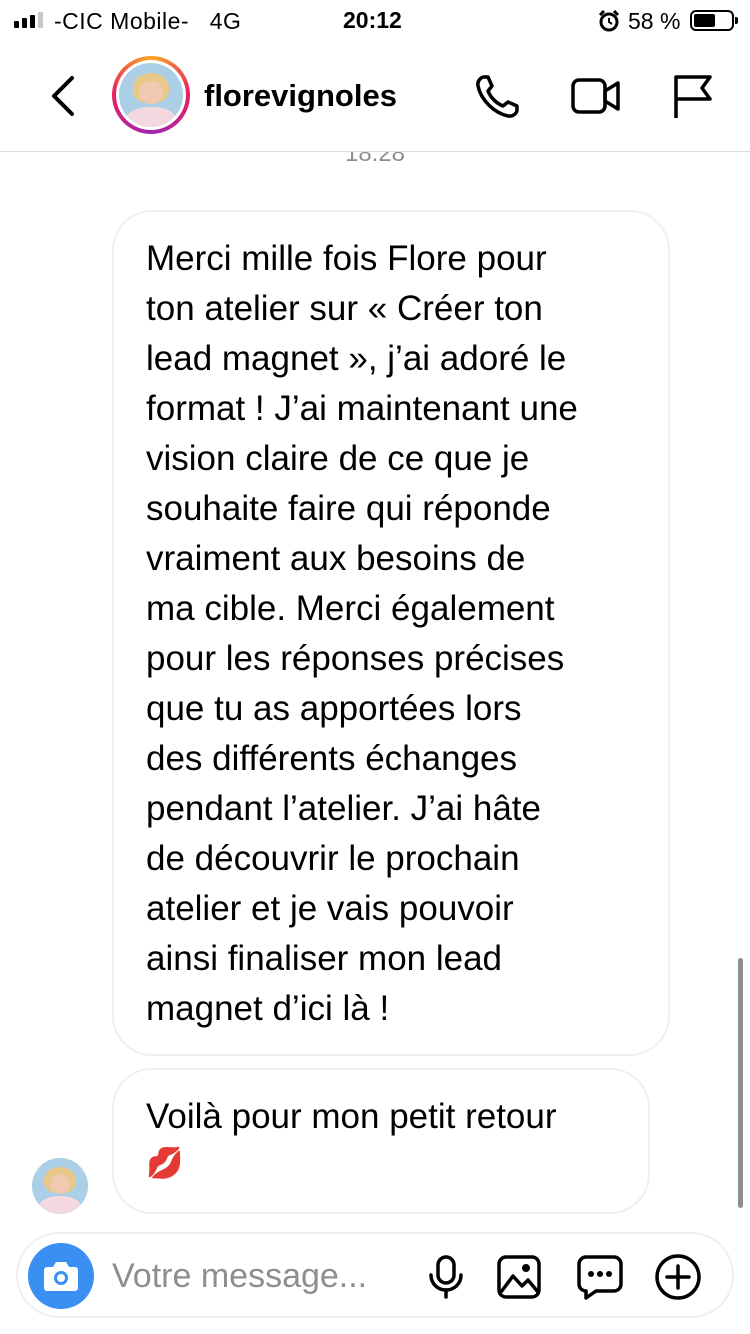 The width and height of the screenshot is (750, 1334). Describe the element at coordinates (332, 758) in the screenshot. I see `message-line: des différents échanges` at that location.